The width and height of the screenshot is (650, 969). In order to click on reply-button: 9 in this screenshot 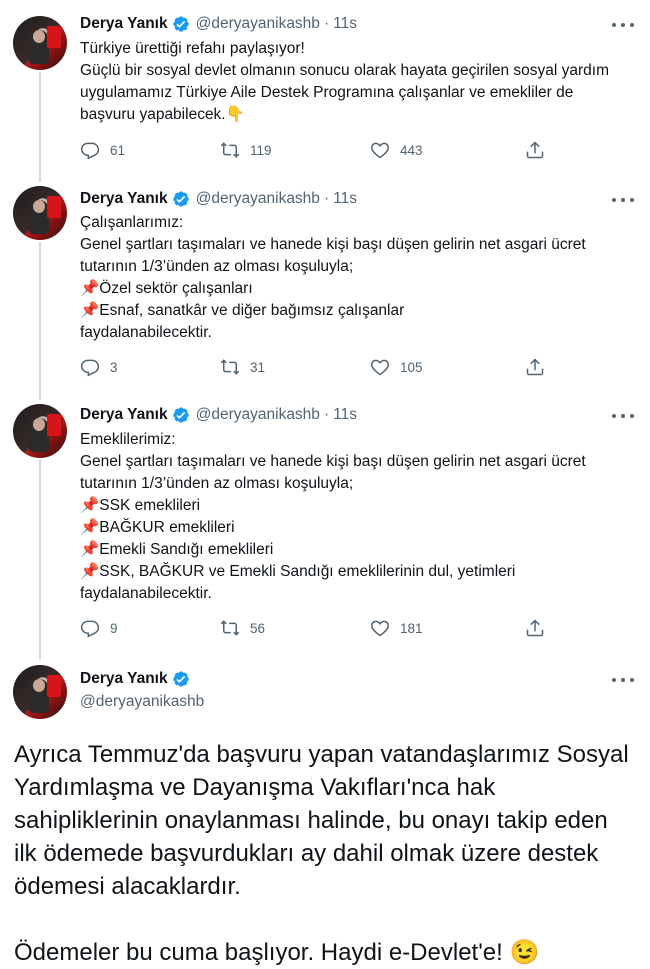, I will do `click(99, 628)`.